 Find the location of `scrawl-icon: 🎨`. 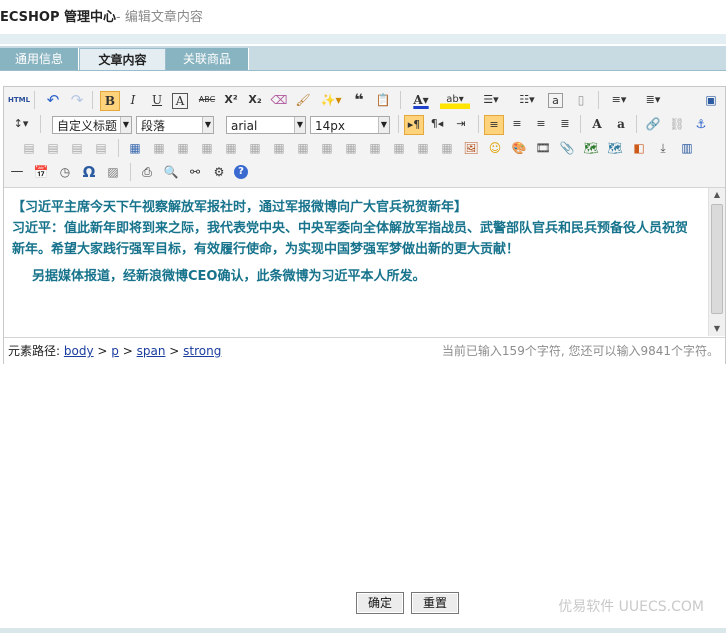

scrawl-icon: 🎨 is located at coordinates (519, 148).